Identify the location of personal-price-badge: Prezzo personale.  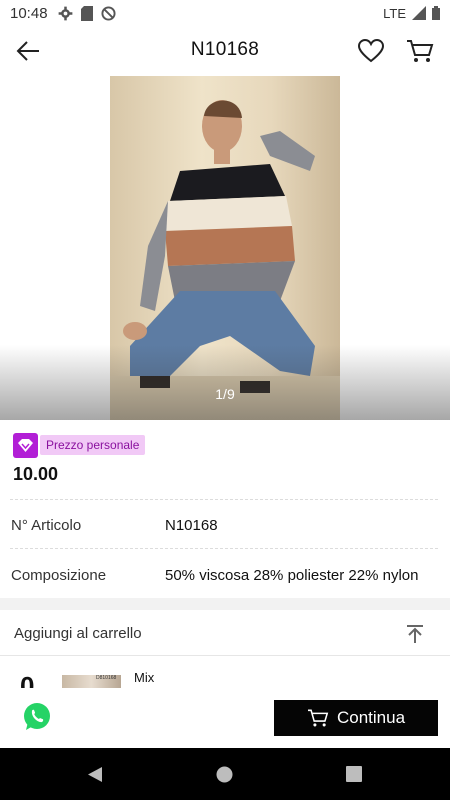
(79, 445).